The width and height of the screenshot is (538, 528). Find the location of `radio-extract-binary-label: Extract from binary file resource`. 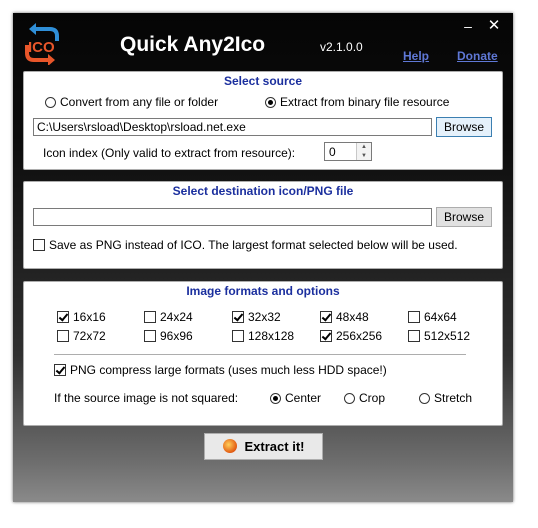

radio-extract-binary-label: Extract from binary file resource is located at coordinates (364, 102).